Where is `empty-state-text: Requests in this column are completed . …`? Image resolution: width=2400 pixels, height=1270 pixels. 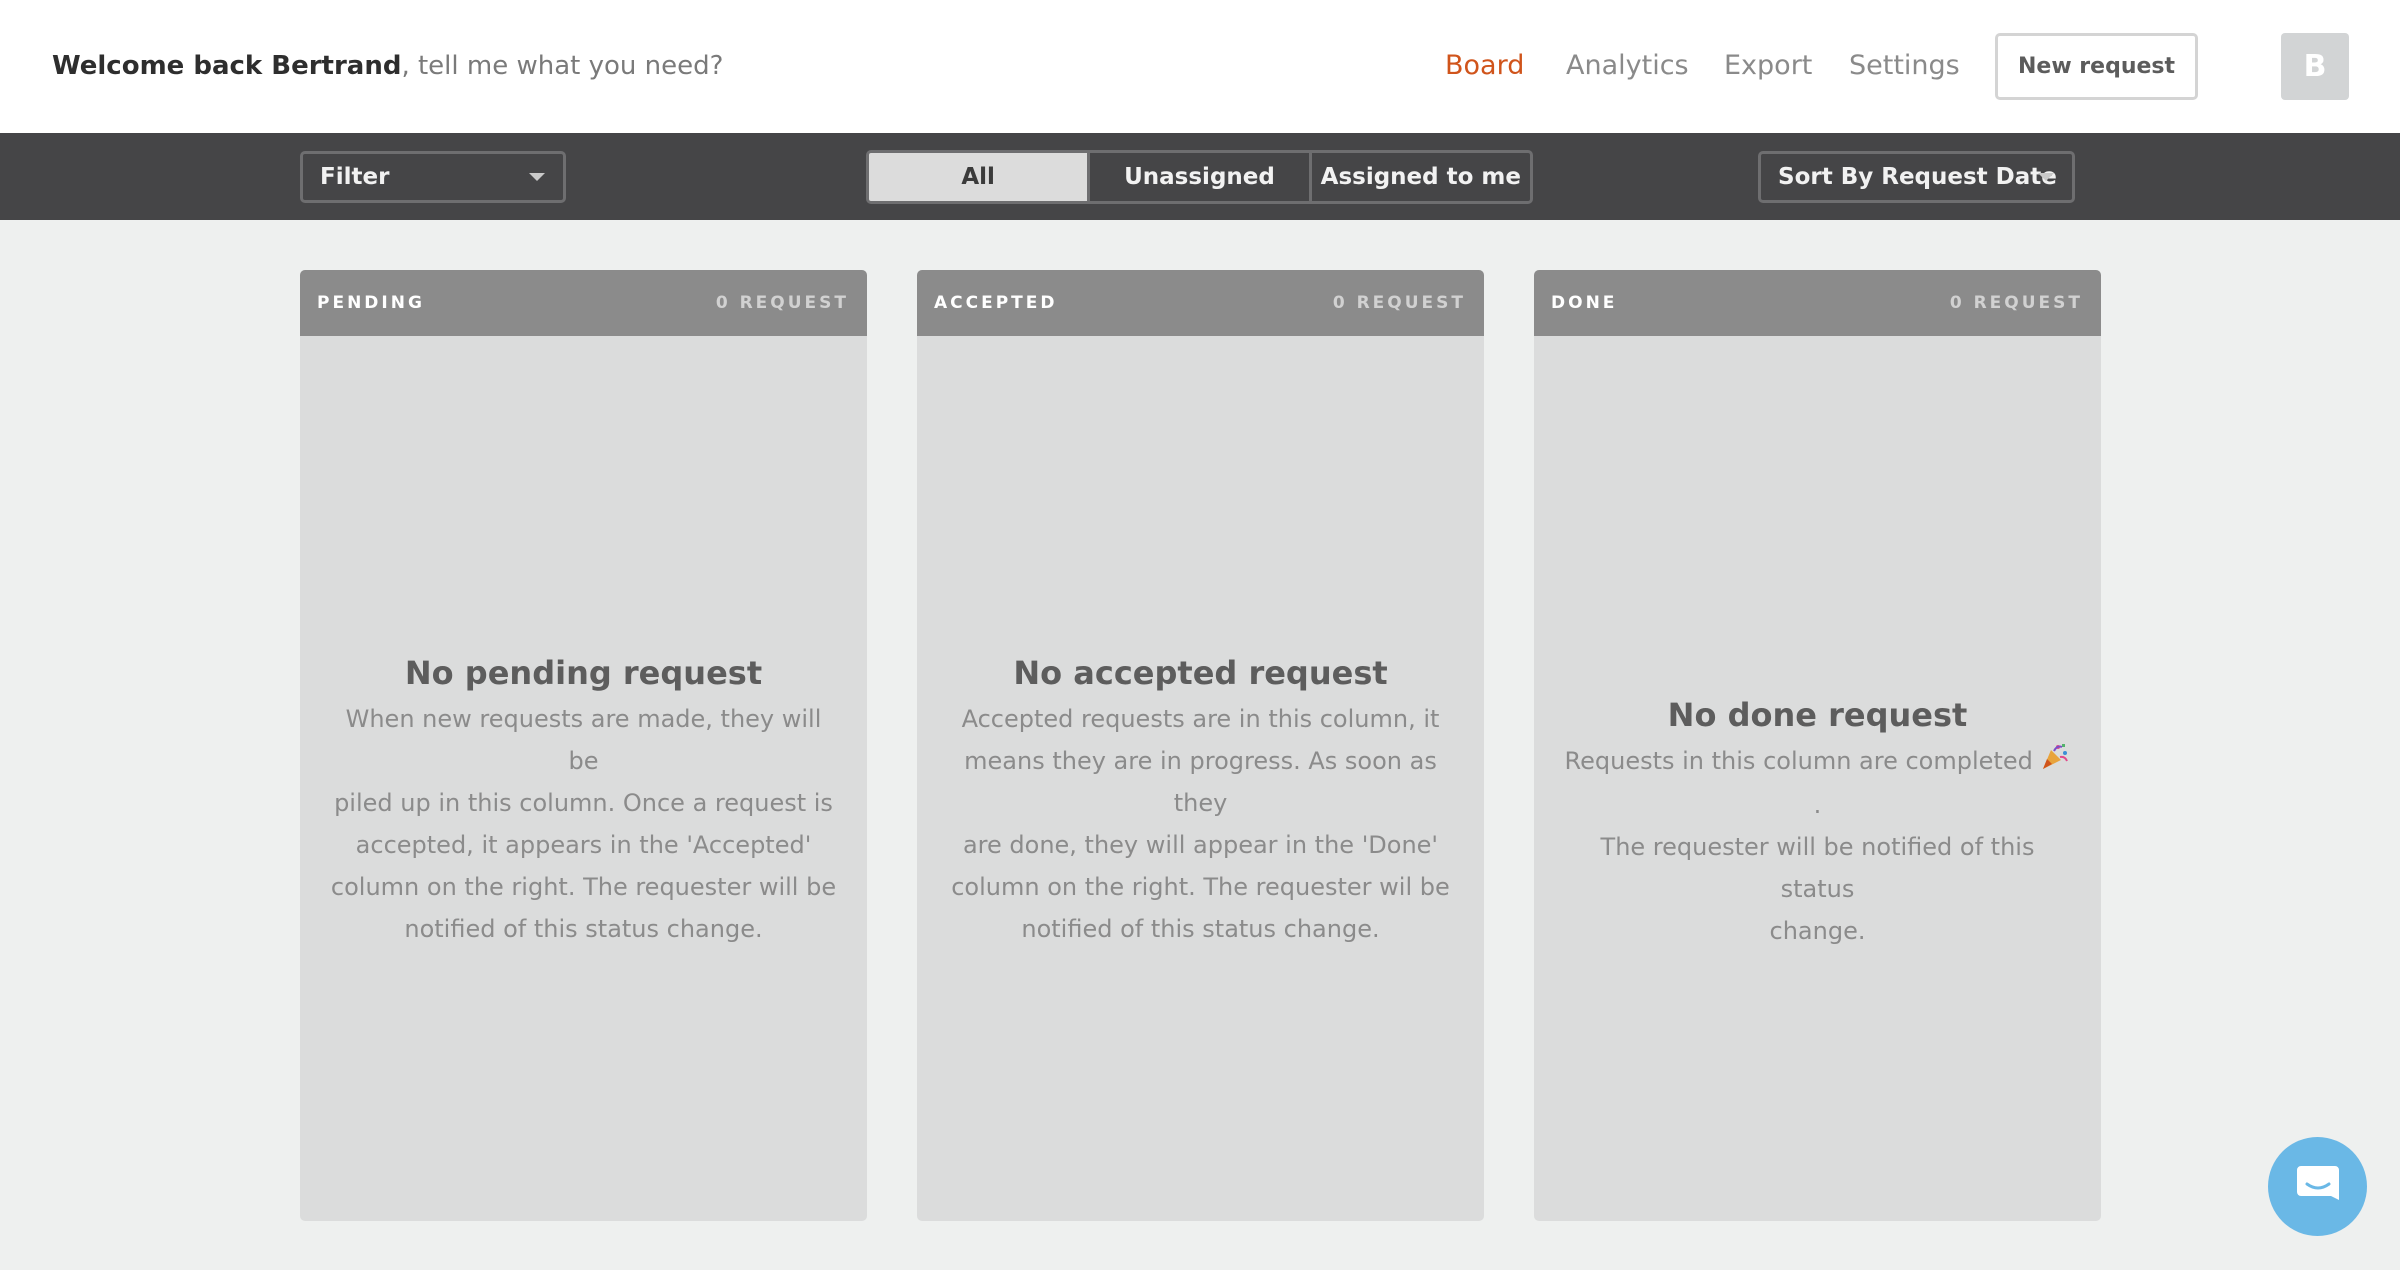
empty-state-text: Requests in this column are completed . … is located at coordinates (1817, 846).